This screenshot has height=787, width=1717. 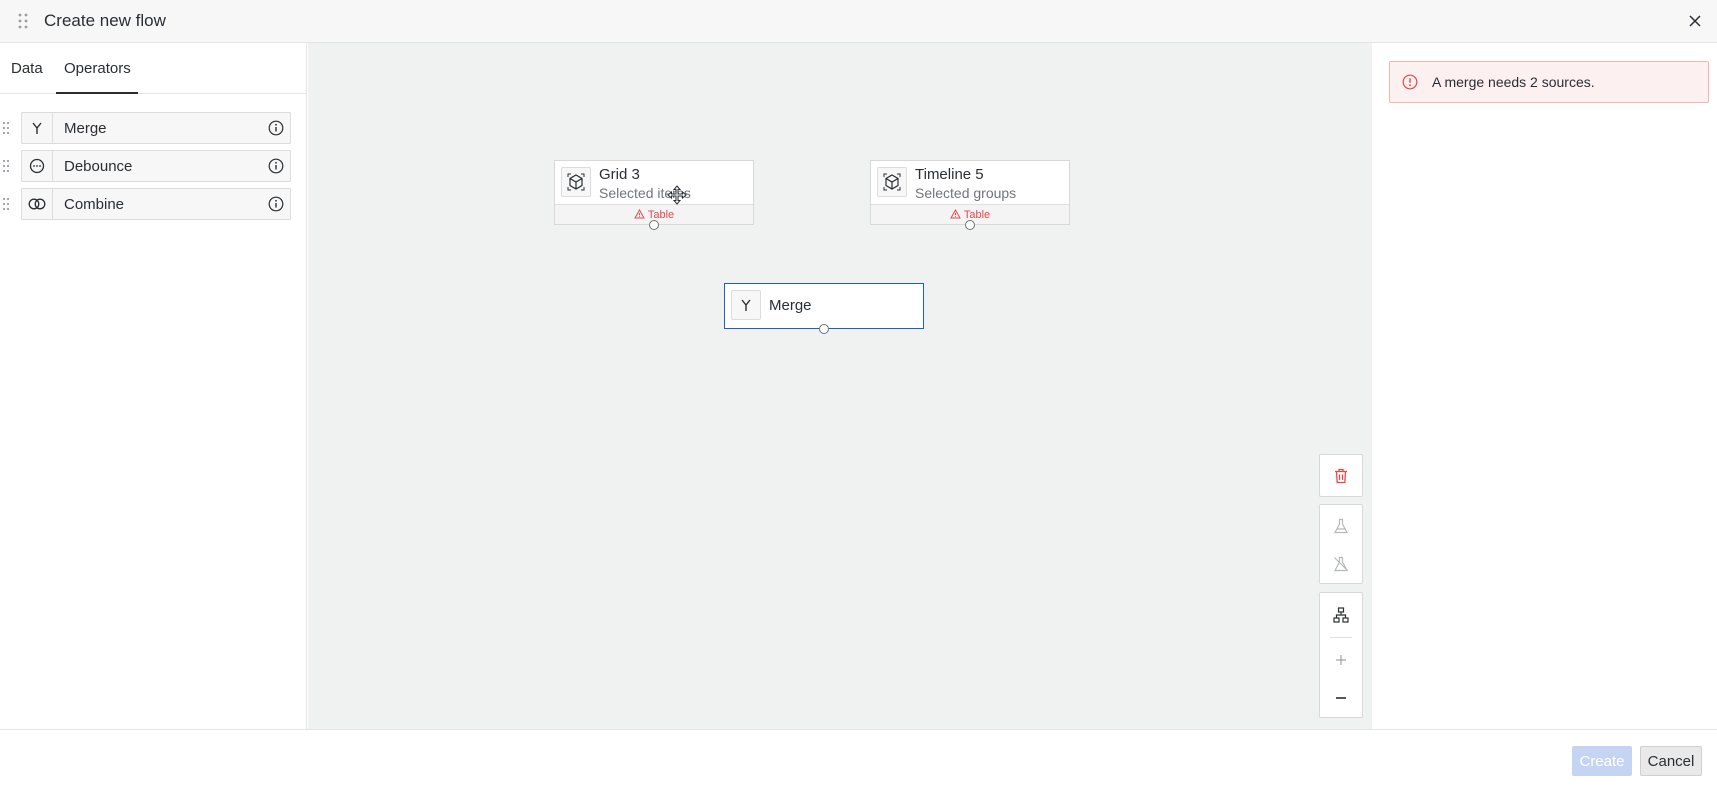 I want to click on tab-operators: Operators, so click(x=97, y=68).